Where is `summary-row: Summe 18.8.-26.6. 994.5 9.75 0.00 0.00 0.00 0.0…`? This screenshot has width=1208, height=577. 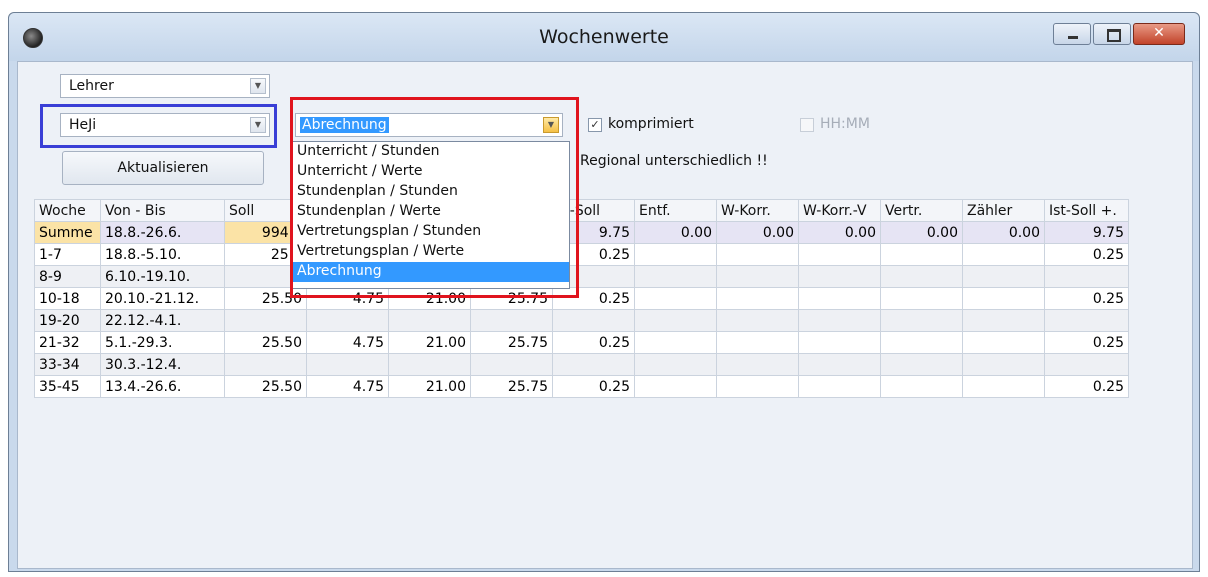 summary-row: Summe 18.8.-26.6. 994.5 9.75 0.00 0.00 0.00 0.0… is located at coordinates (581, 232).